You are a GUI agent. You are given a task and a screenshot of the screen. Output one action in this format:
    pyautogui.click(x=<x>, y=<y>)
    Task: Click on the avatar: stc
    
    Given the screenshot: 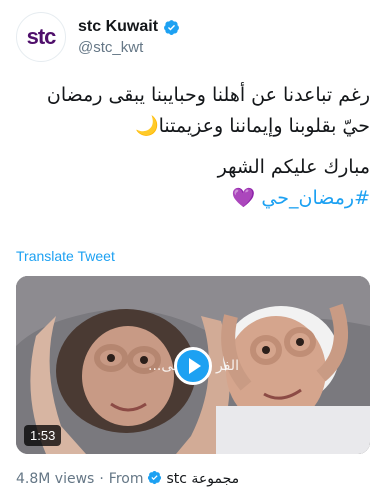 What is the action you would take?
    pyautogui.click(x=41, y=37)
    